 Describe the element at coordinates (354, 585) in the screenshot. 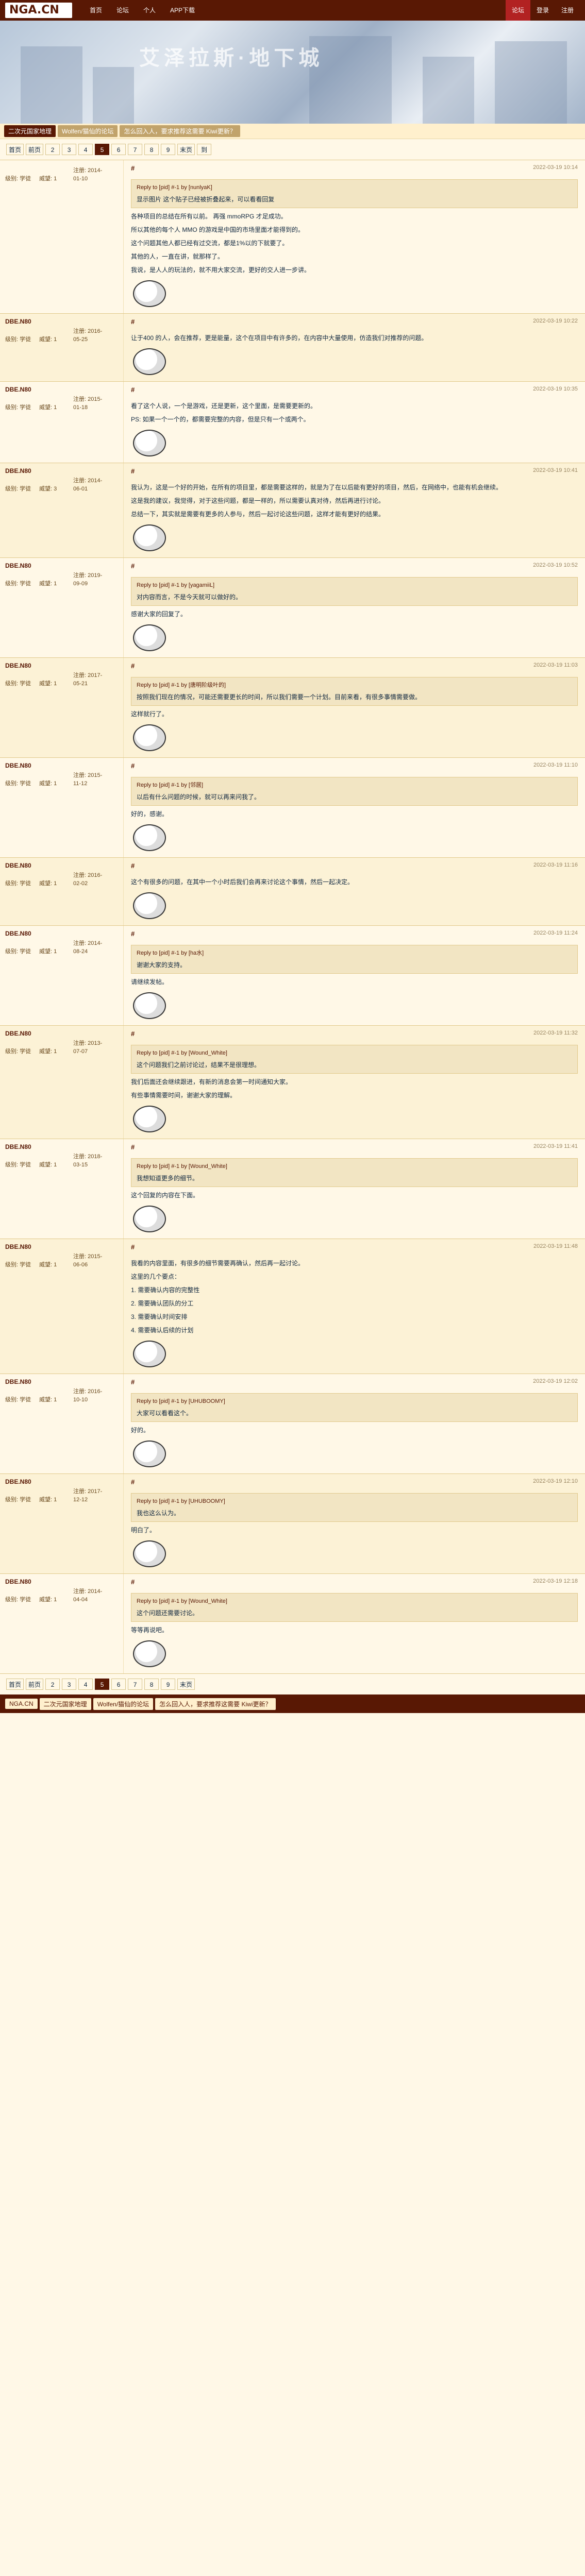

I see `quote-head: Reply to [pid] #-1 by [yagamiiL]` at that location.